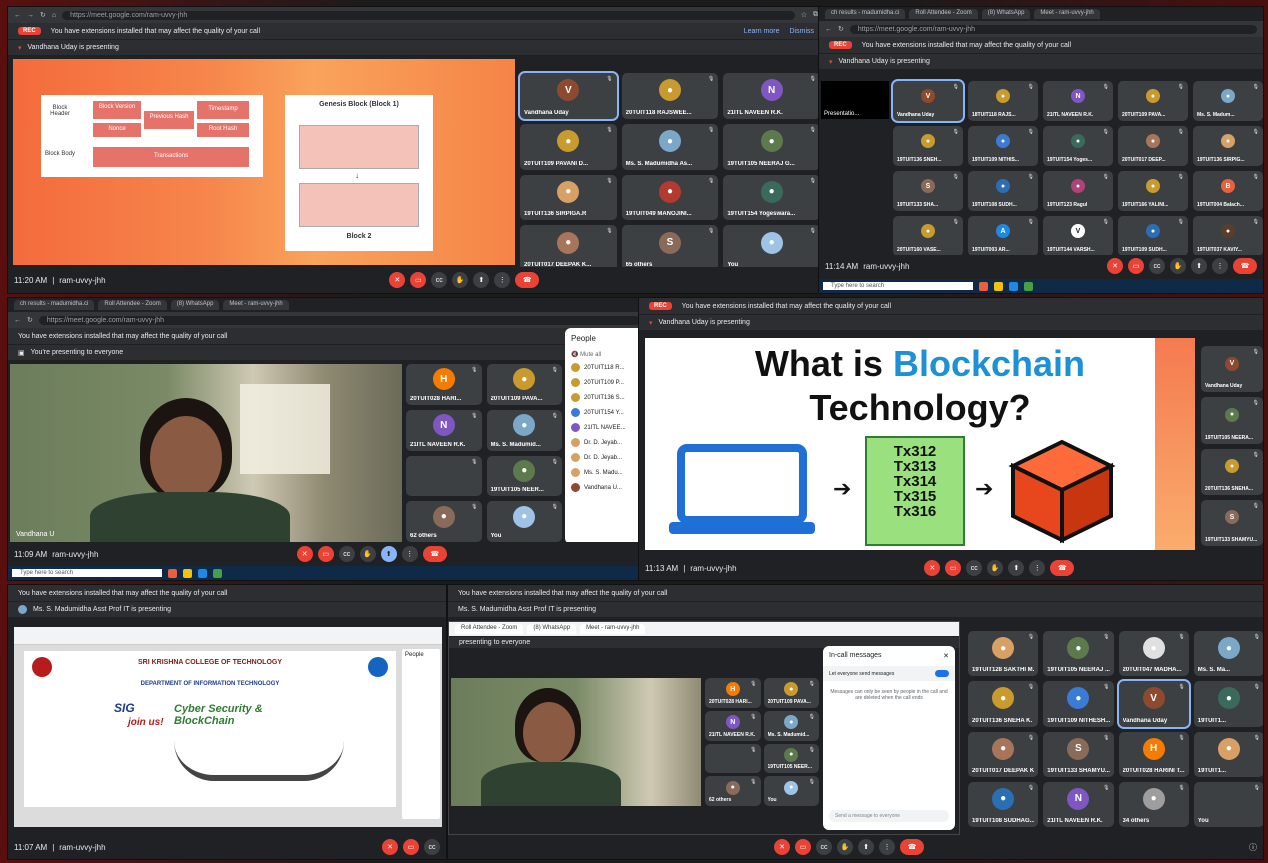 The image size is (1268, 863). What do you see at coordinates (1003, 754) in the screenshot?
I see `participant-tile: ● 🎙 20TUIT017 DEEPAK K.` at bounding box center [1003, 754].